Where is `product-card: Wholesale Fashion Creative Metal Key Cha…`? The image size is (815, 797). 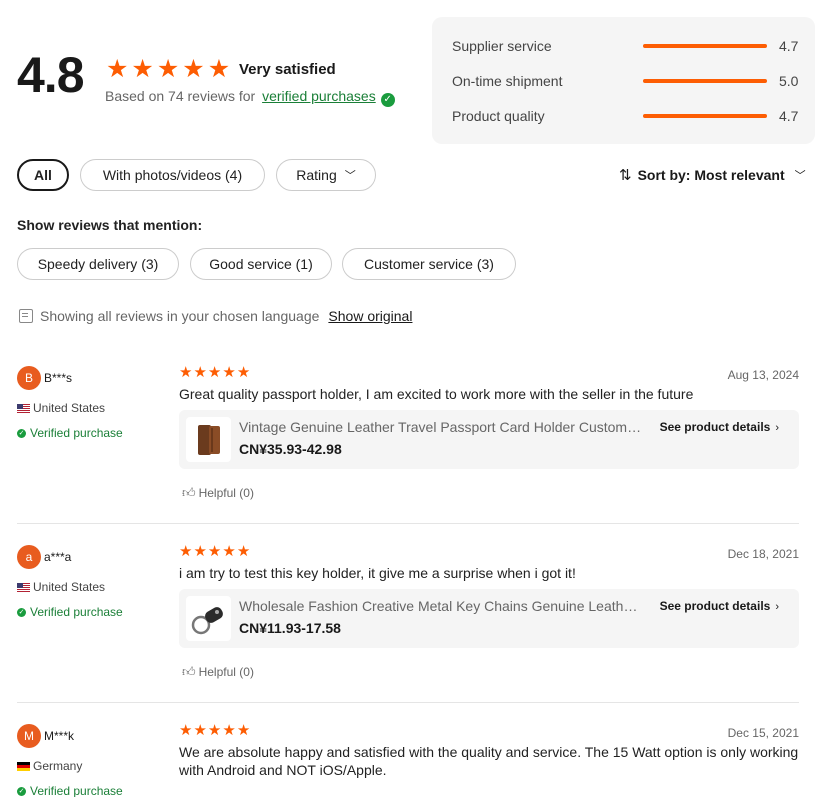 product-card: Wholesale Fashion Creative Metal Key Cha… is located at coordinates (489, 618).